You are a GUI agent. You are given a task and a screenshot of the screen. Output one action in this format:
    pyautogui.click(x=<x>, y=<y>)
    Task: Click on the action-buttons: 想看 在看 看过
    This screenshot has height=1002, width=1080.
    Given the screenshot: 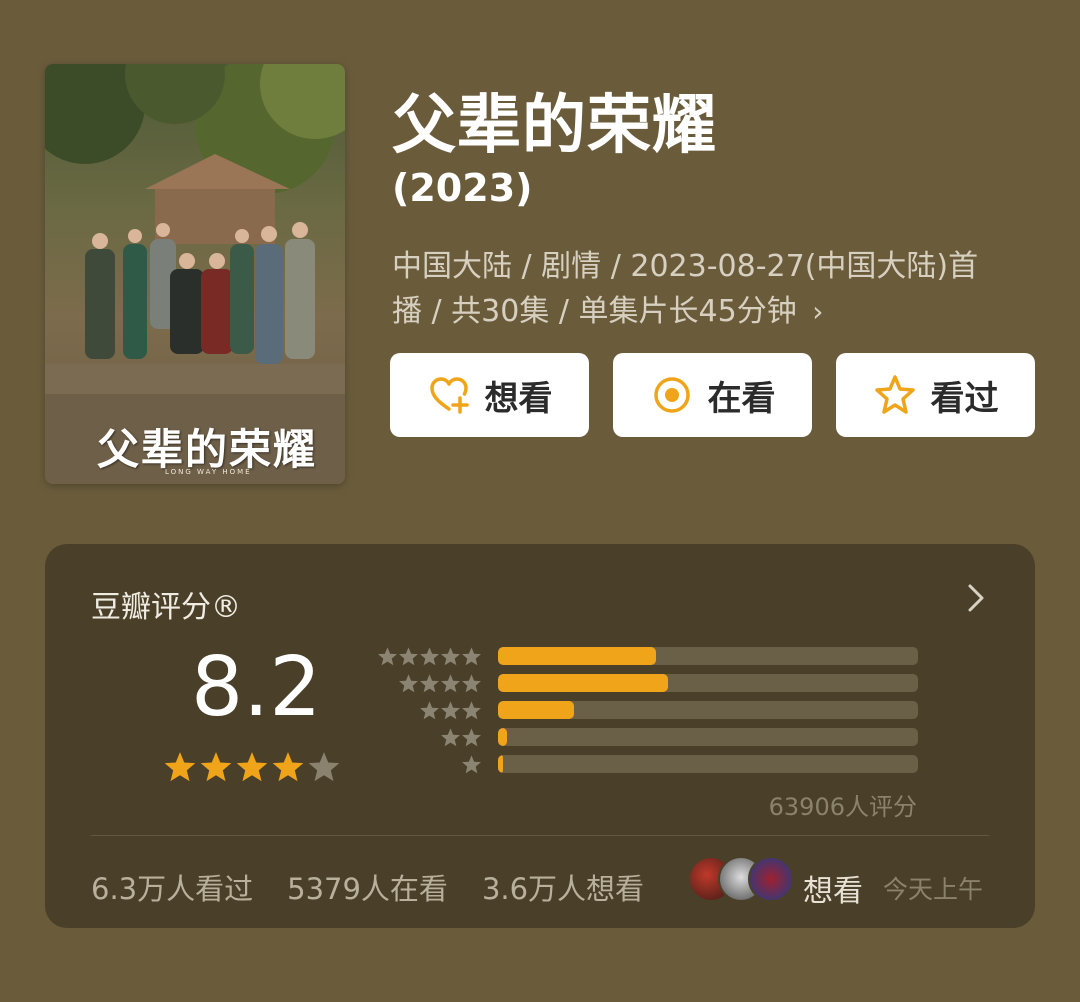 What is the action you would take?
    pyautogui.click(x=712, y=395)
    